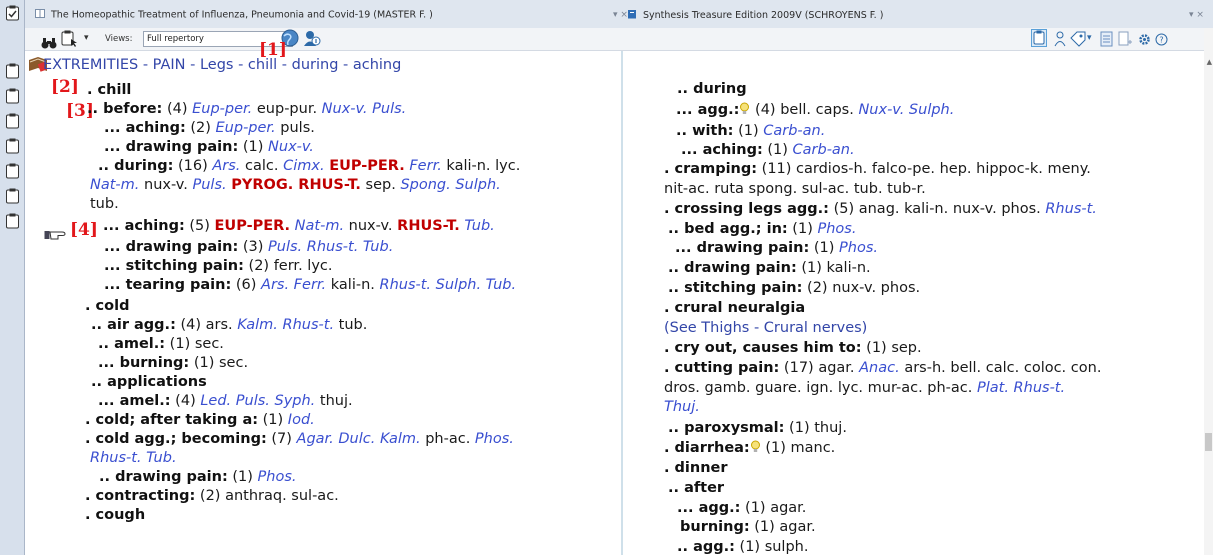 Image resolution: width=1213 pixels, height=555 pixels. Describe the element at coordinates (173, 363) in the screenshot. I see `rubric-line: ... burning: (1) sec.` at that location.